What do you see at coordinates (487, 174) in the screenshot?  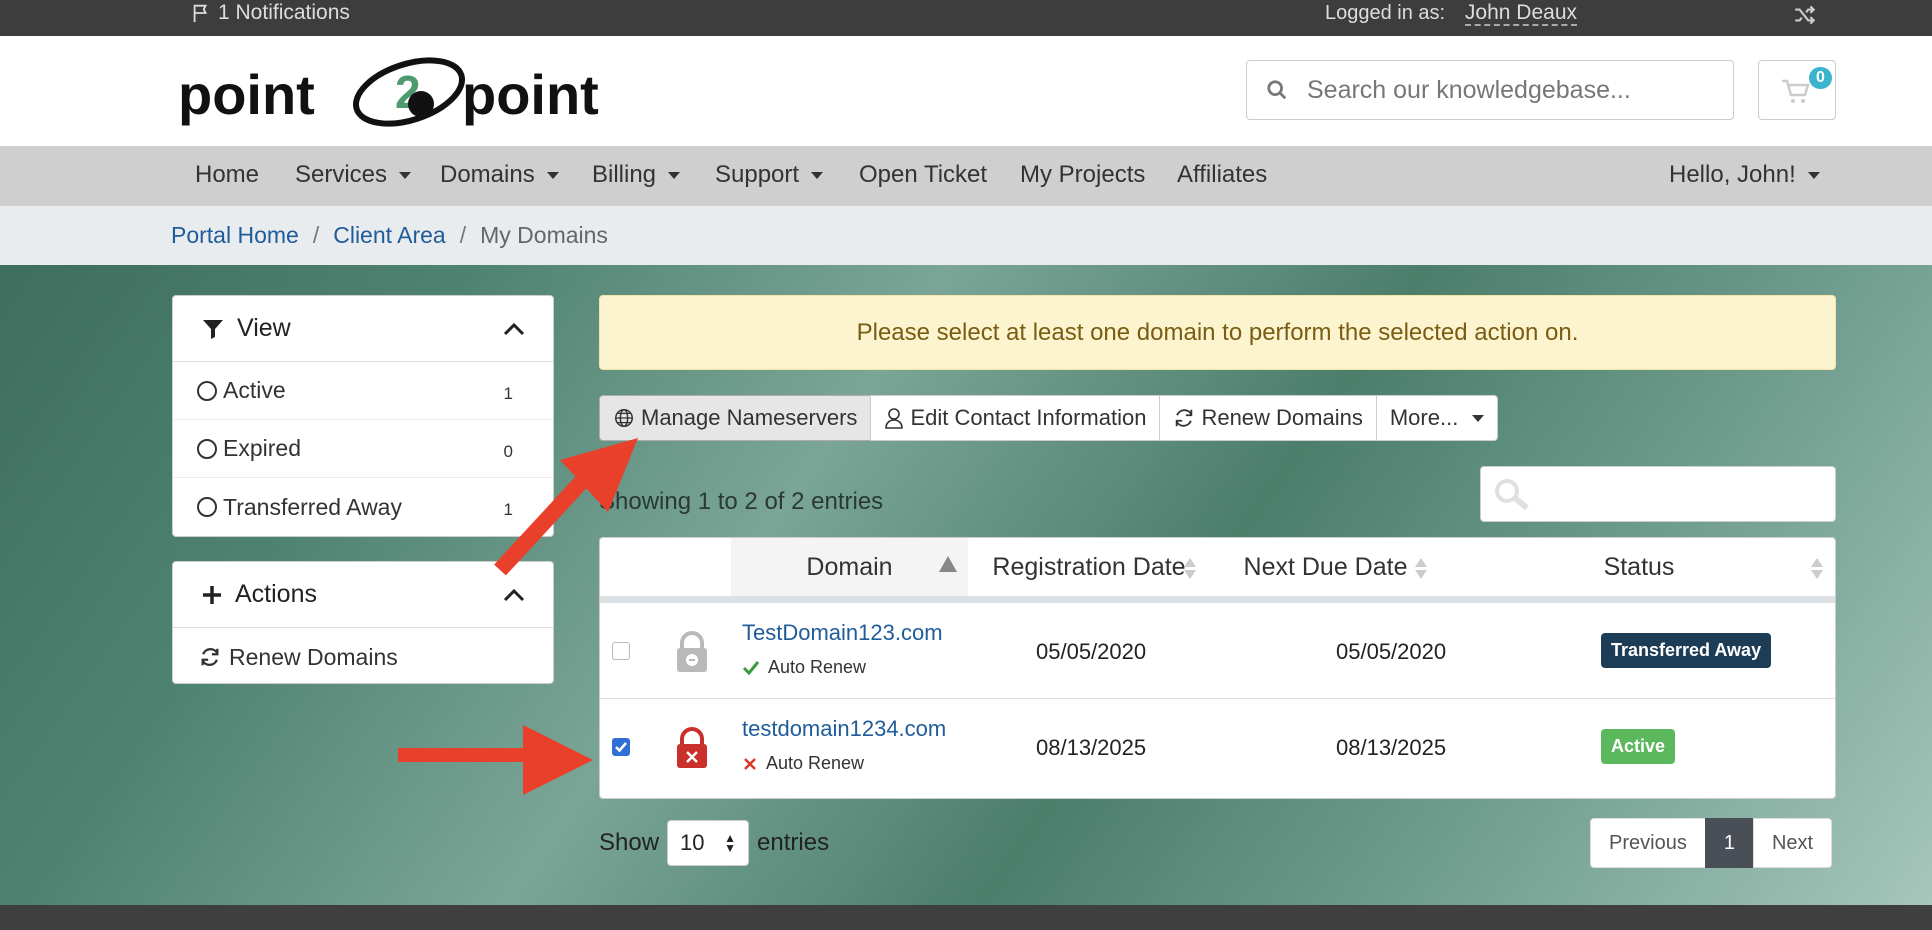 I see `nav-label: Domains` at bounding box center [487, 174].